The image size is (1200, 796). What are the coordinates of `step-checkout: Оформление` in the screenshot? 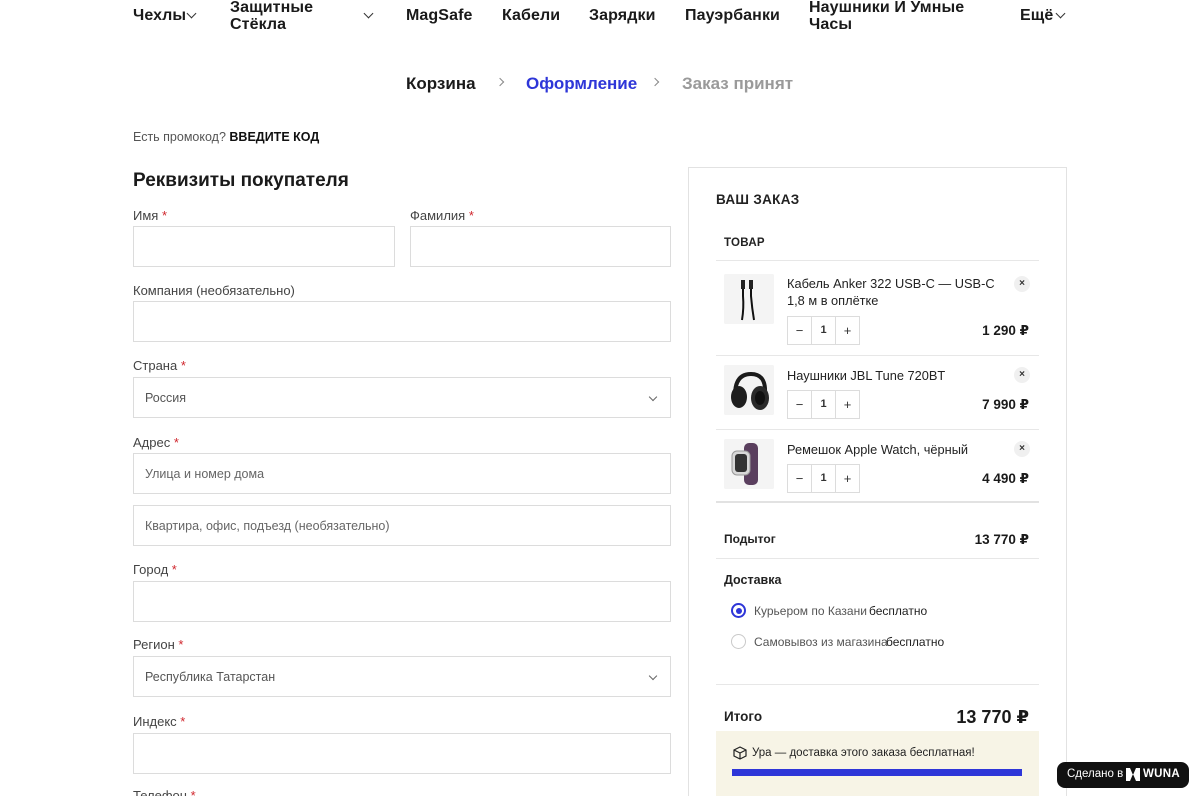 It's located at (582, 83).